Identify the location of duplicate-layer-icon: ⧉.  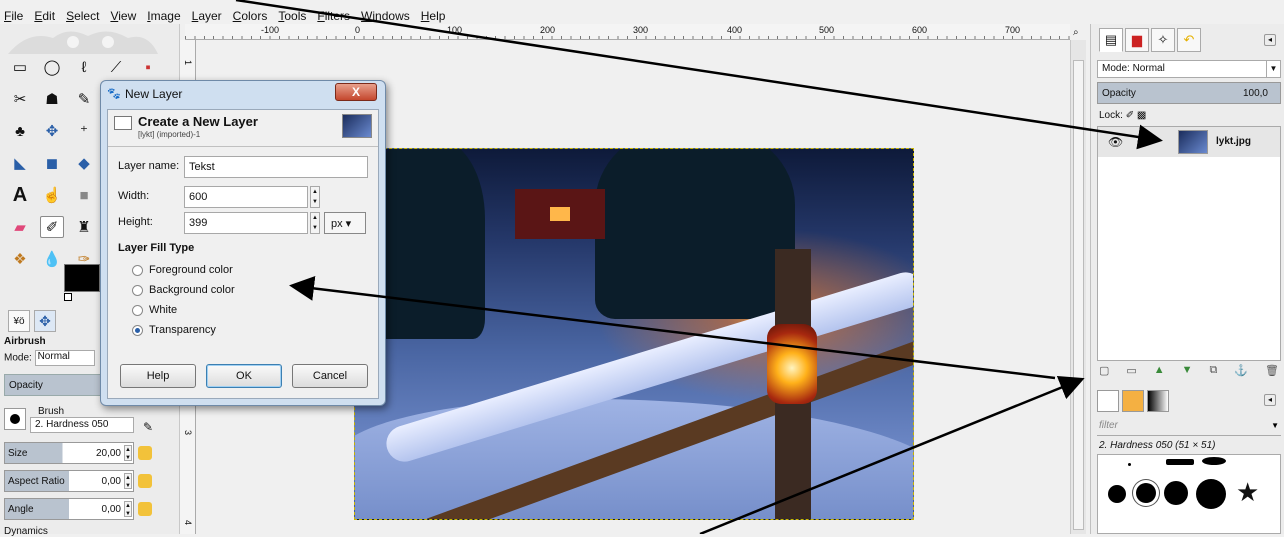
(1213, 373).